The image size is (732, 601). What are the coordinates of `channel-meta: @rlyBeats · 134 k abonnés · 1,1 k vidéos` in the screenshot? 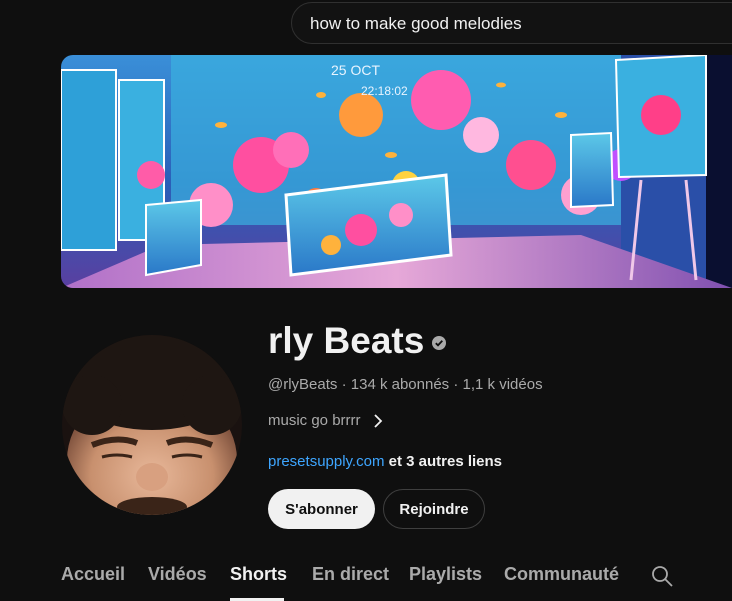 It's located at (405, 384).